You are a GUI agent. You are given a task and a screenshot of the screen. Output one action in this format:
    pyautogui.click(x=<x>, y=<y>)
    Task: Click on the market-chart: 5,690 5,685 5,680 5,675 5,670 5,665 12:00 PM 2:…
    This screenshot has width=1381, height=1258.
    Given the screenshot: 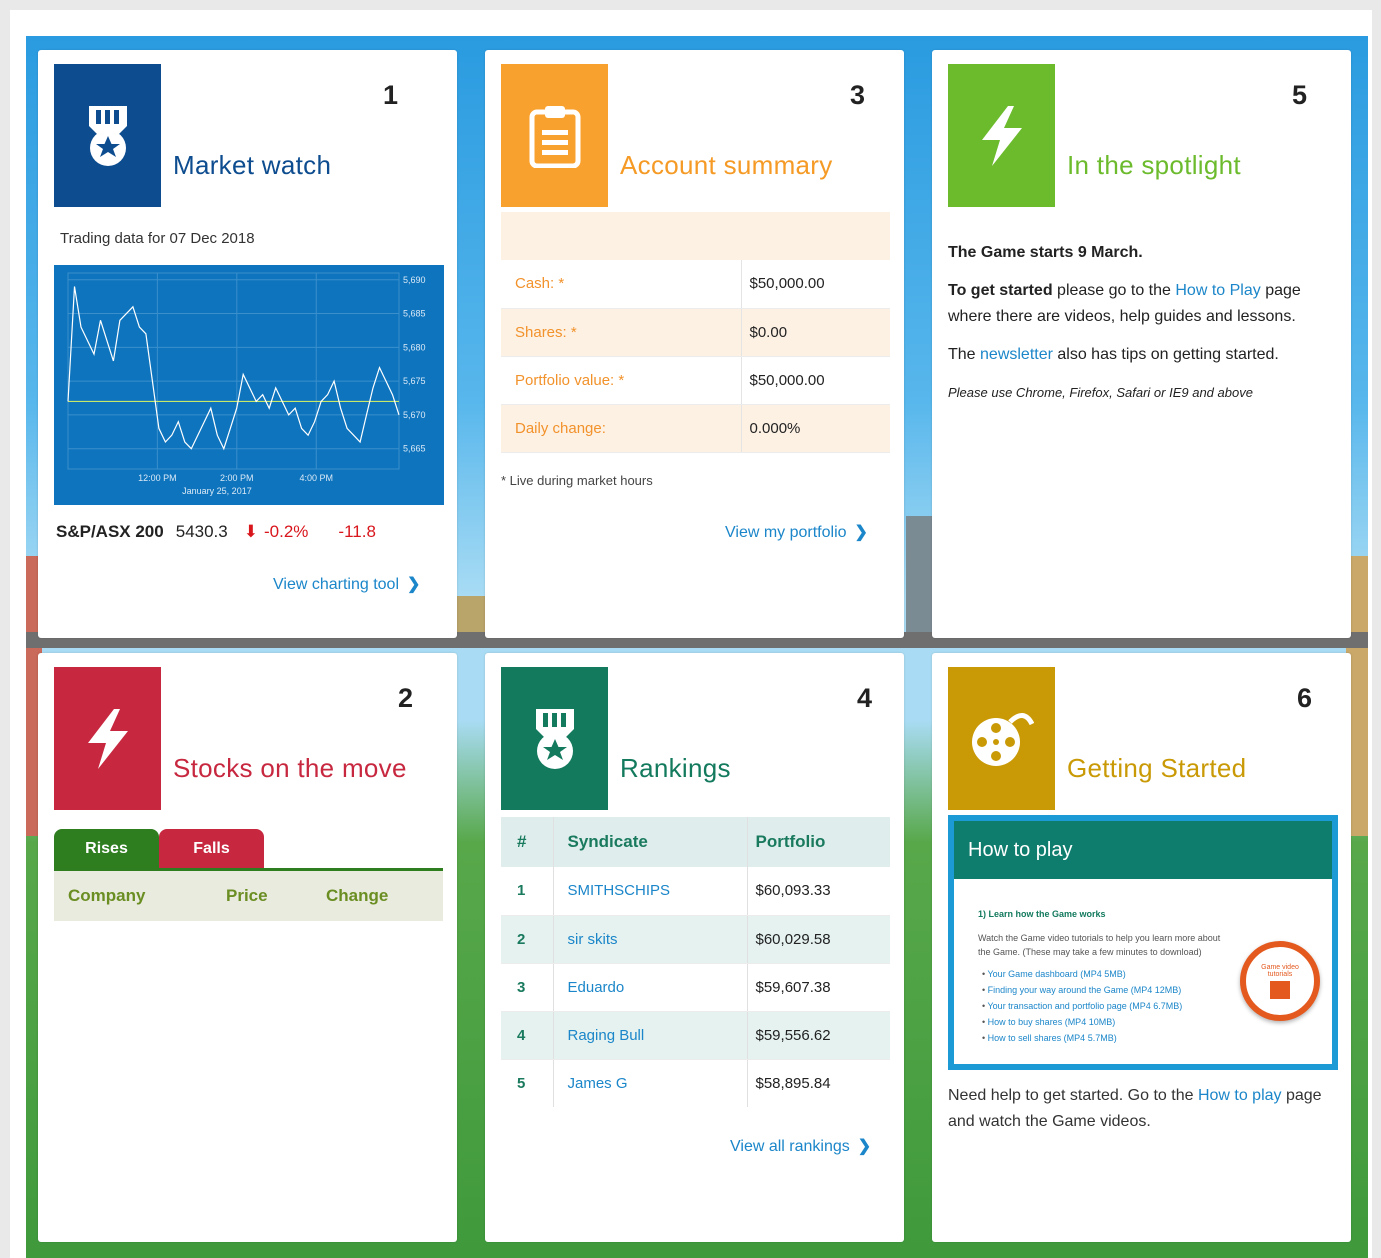 What is the action you would take?
    pyautogui.click(x=249, y=385)
    